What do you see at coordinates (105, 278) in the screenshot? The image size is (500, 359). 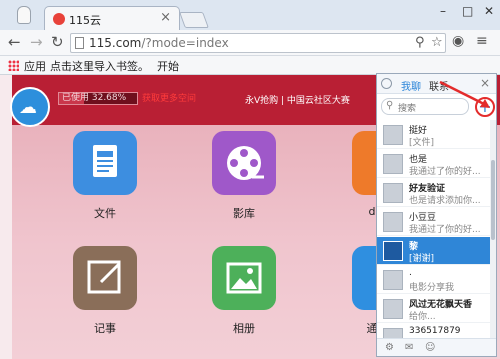 I see `notepad-icon` at bounding box center [105, 278].